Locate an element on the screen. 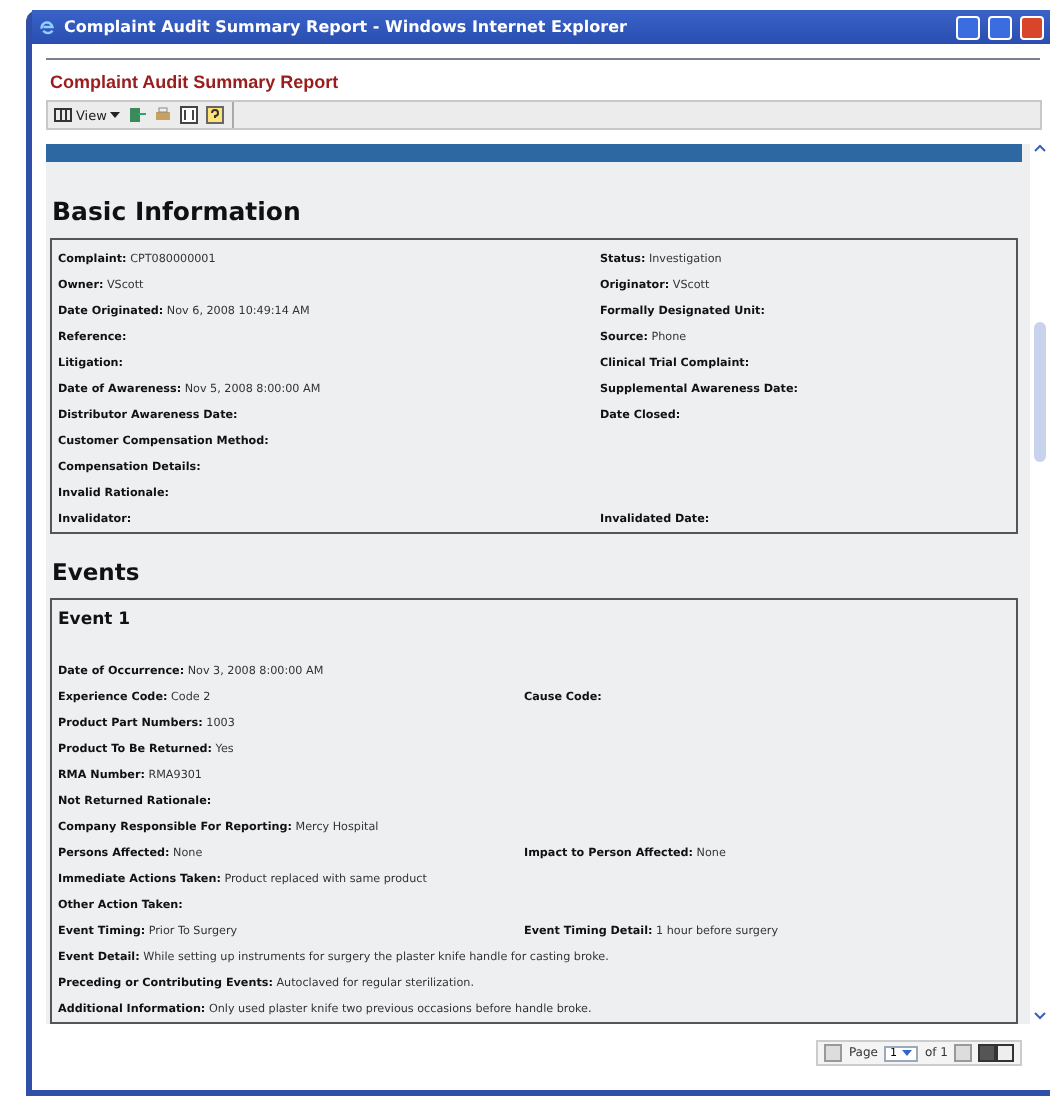  previous-page-button is located at coordinates (833, 1053).